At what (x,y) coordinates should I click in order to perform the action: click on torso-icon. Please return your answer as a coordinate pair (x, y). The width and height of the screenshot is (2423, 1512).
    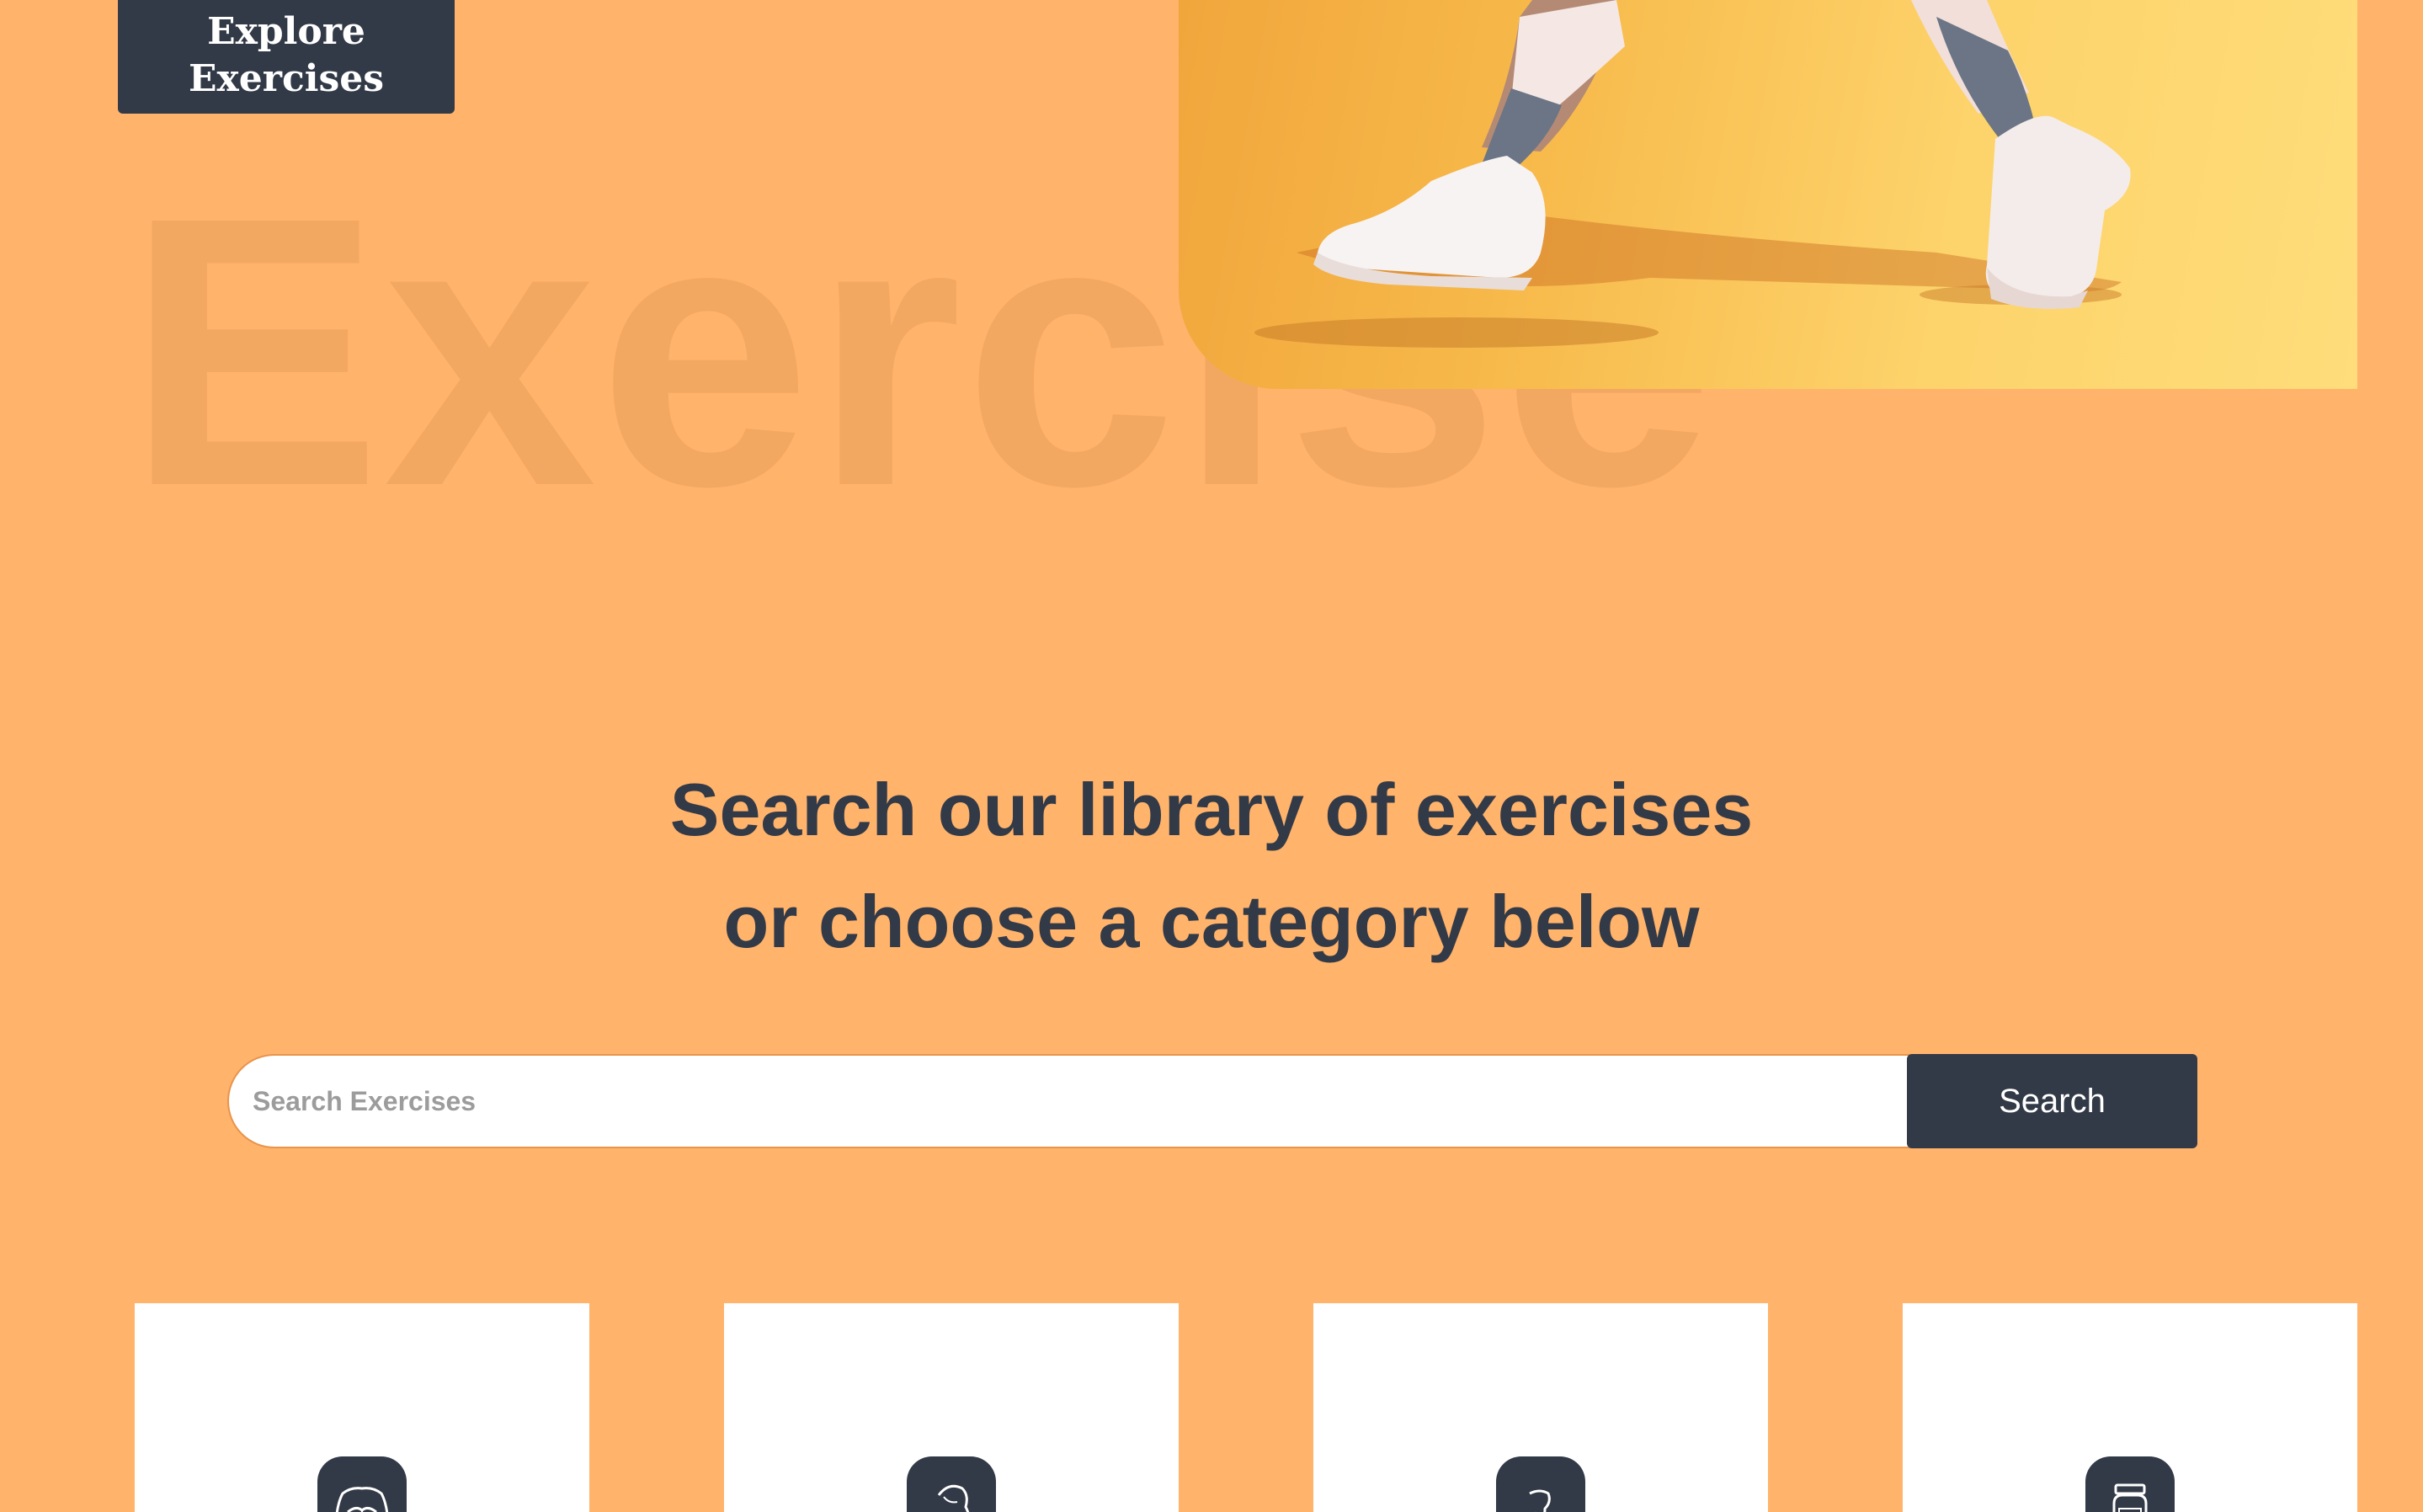
    Looking at the image, I should click on (362, 1484).